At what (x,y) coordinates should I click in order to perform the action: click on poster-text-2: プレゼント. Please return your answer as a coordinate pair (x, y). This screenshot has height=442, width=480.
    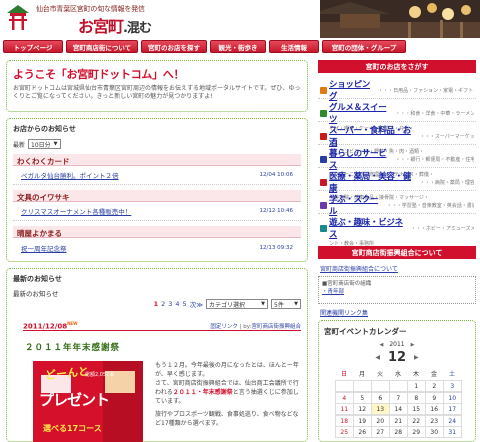
    Looking at the image, I should click on (74, 400).